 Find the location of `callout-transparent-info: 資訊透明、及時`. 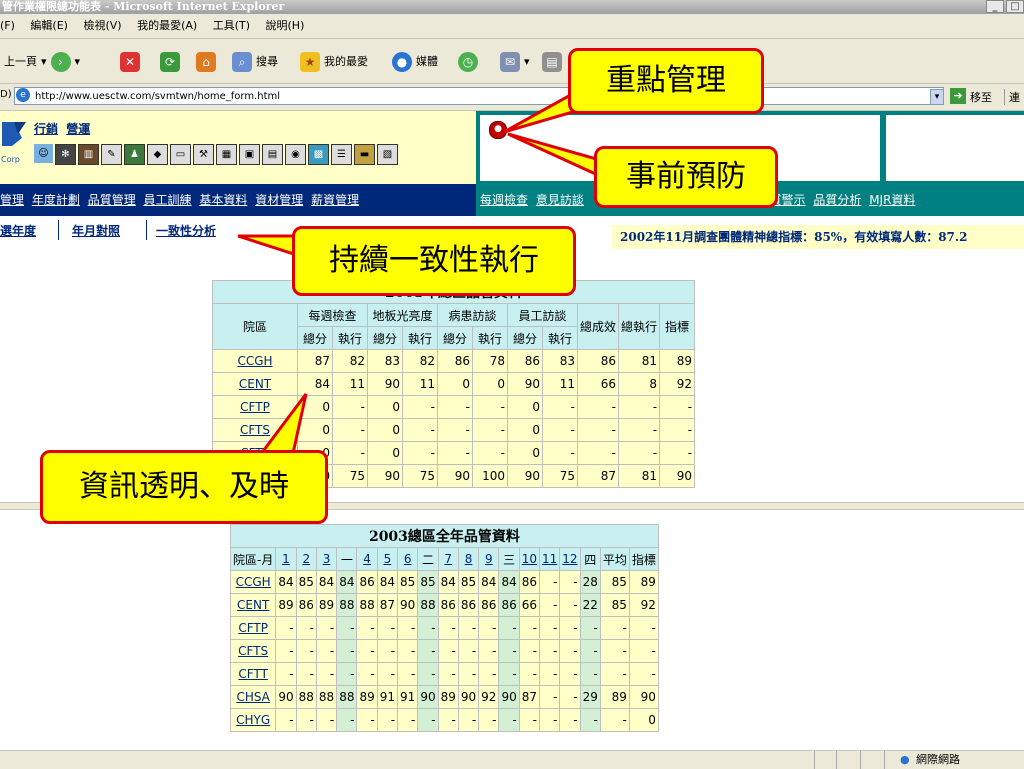

callout-transparent-info: 資訊透明、及時 is located at coordinates (184, 487).